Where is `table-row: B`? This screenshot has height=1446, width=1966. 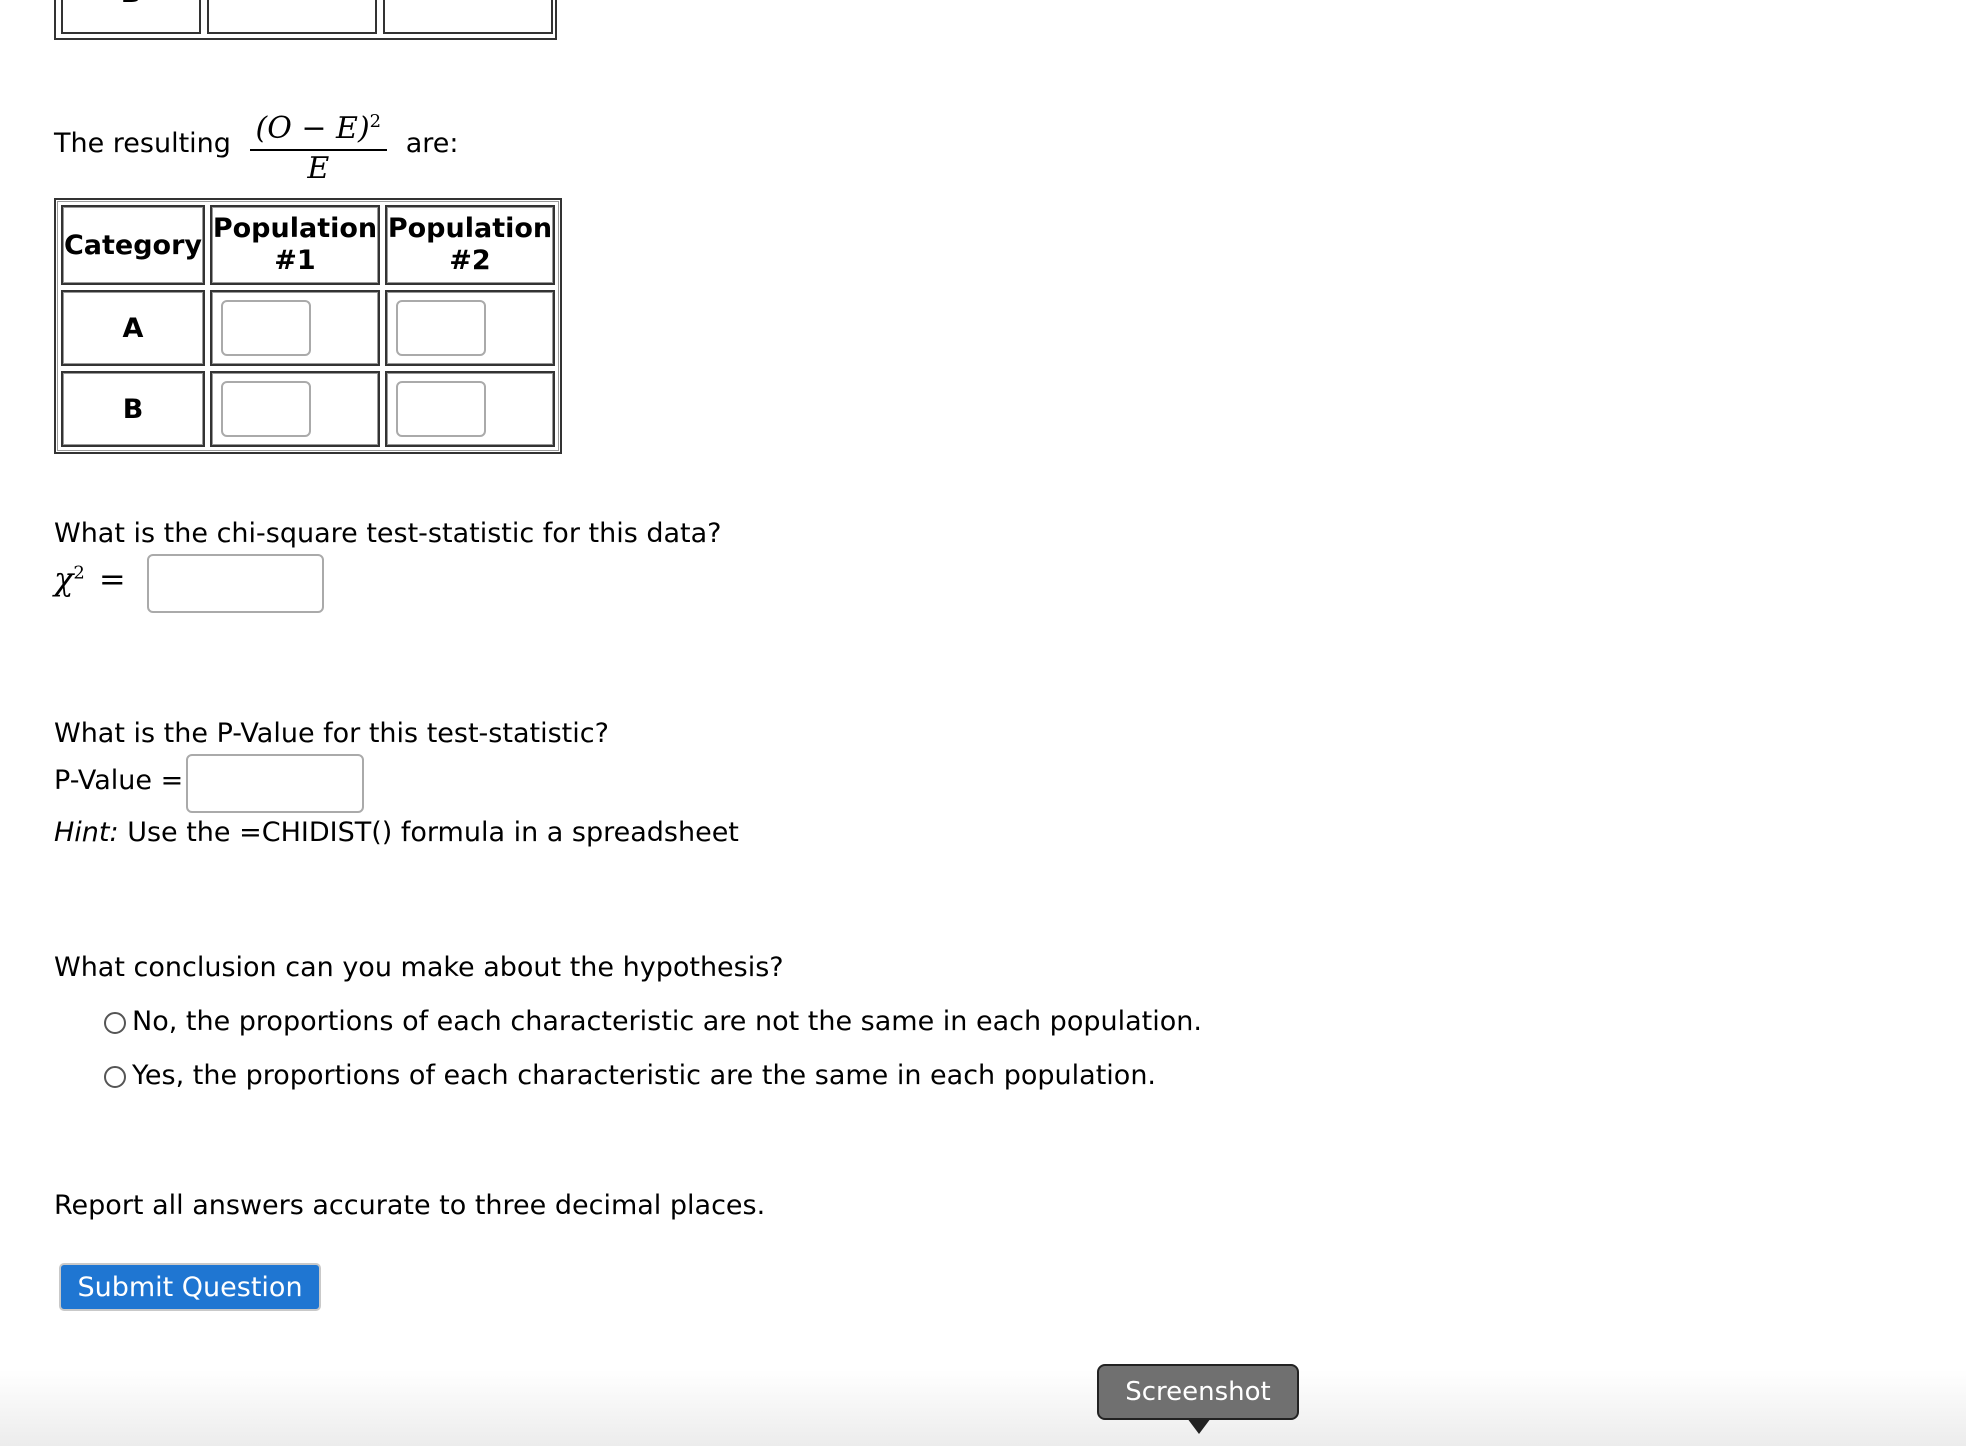
table-row: B is located at coordinates (308, 409).